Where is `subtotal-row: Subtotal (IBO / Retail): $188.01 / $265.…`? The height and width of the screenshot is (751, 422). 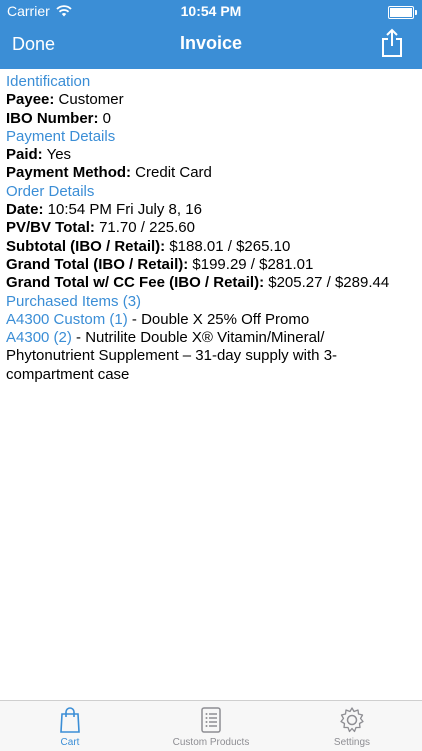 subtotal-row: Subtotal (IBO / Retail): $188.01 / $265.… is located at coordinates (211, 247).